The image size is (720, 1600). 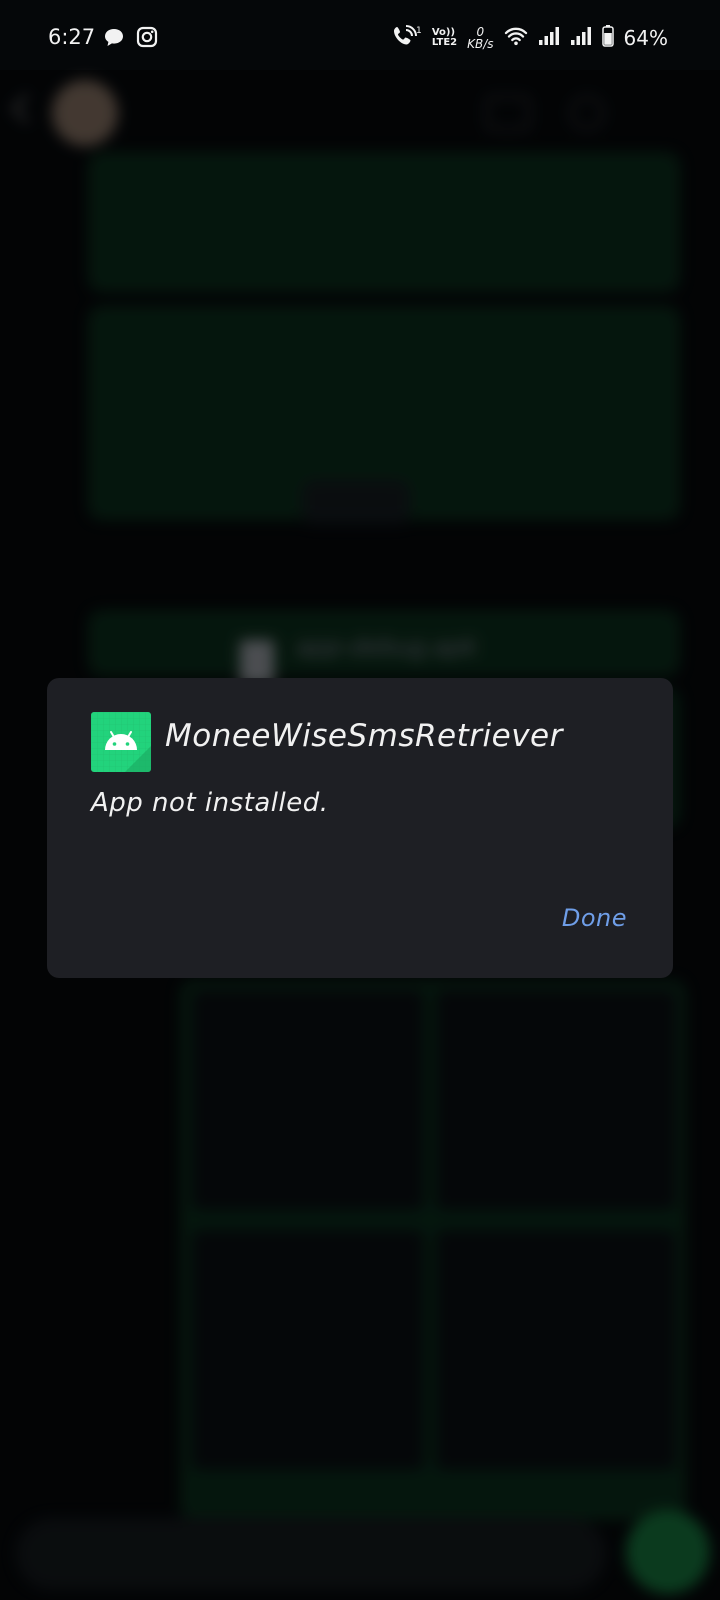 What do you see at coordinates (364, 736) in the screenshot?
I see `app-name: MoneeWiseSmsRetriever` at bounding box center [364, 736].